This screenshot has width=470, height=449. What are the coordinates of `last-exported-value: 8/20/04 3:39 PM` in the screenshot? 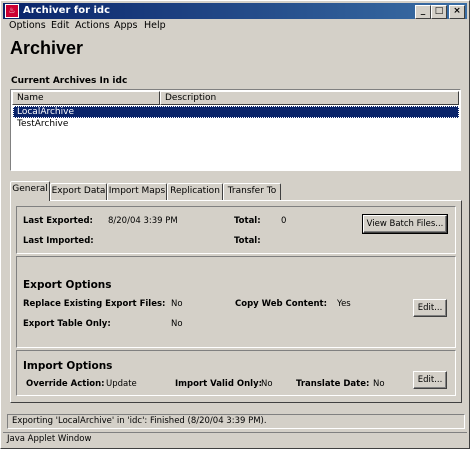 It's located at (143, 221).